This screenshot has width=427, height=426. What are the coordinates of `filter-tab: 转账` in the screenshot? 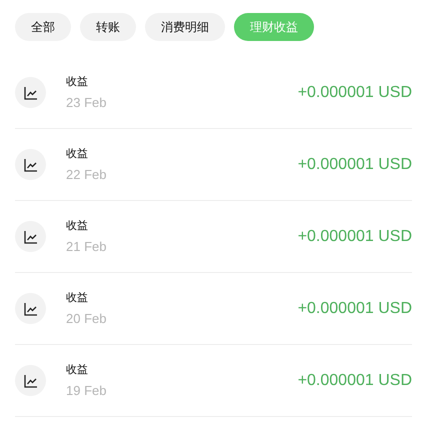 It's located at (108, 27).